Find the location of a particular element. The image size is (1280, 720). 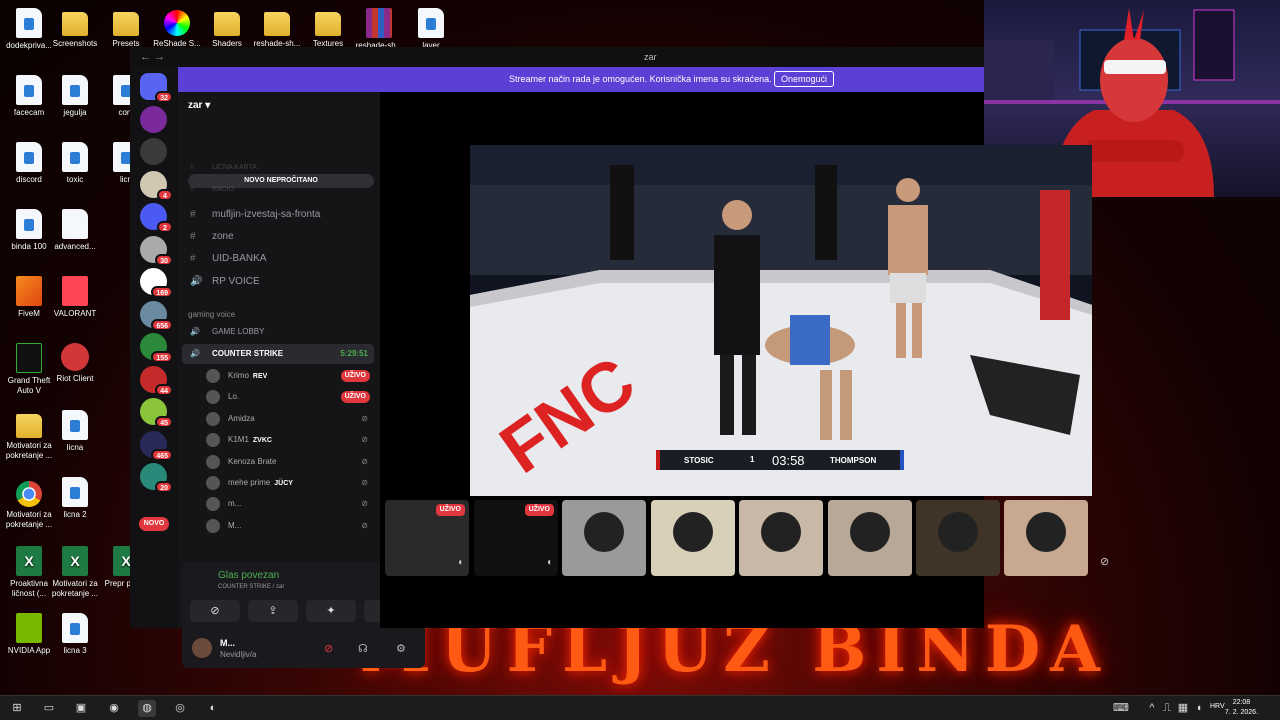

voice-user: Amidza ⊘ is located at coordinates (289, 419).